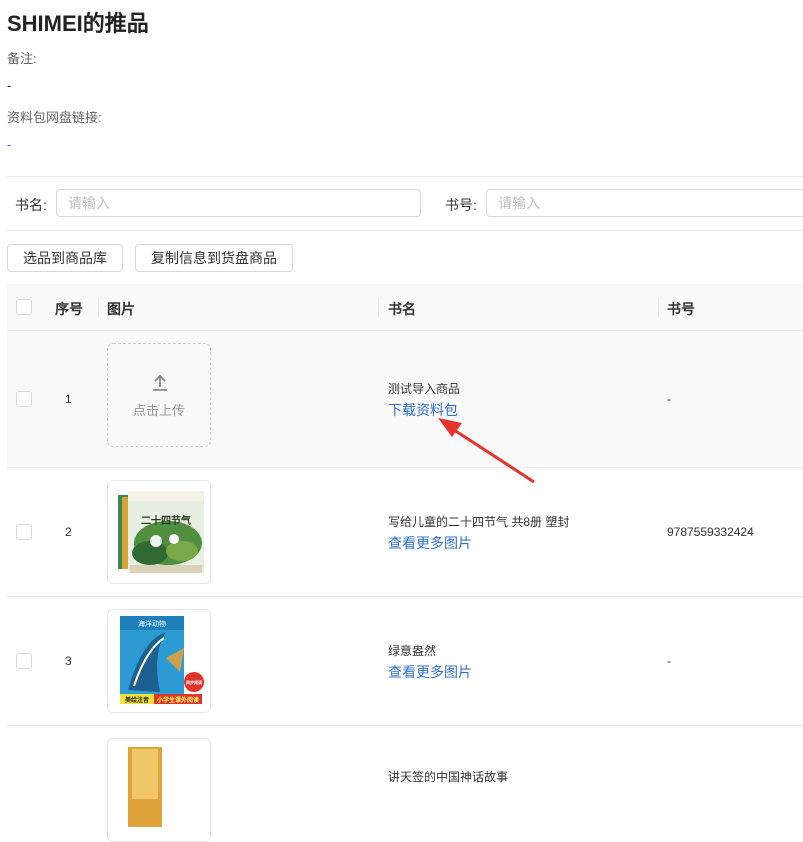  Describe the element at coordinates (402, 309) in the screenshot. I see `header-book-name: 书名` at that location.